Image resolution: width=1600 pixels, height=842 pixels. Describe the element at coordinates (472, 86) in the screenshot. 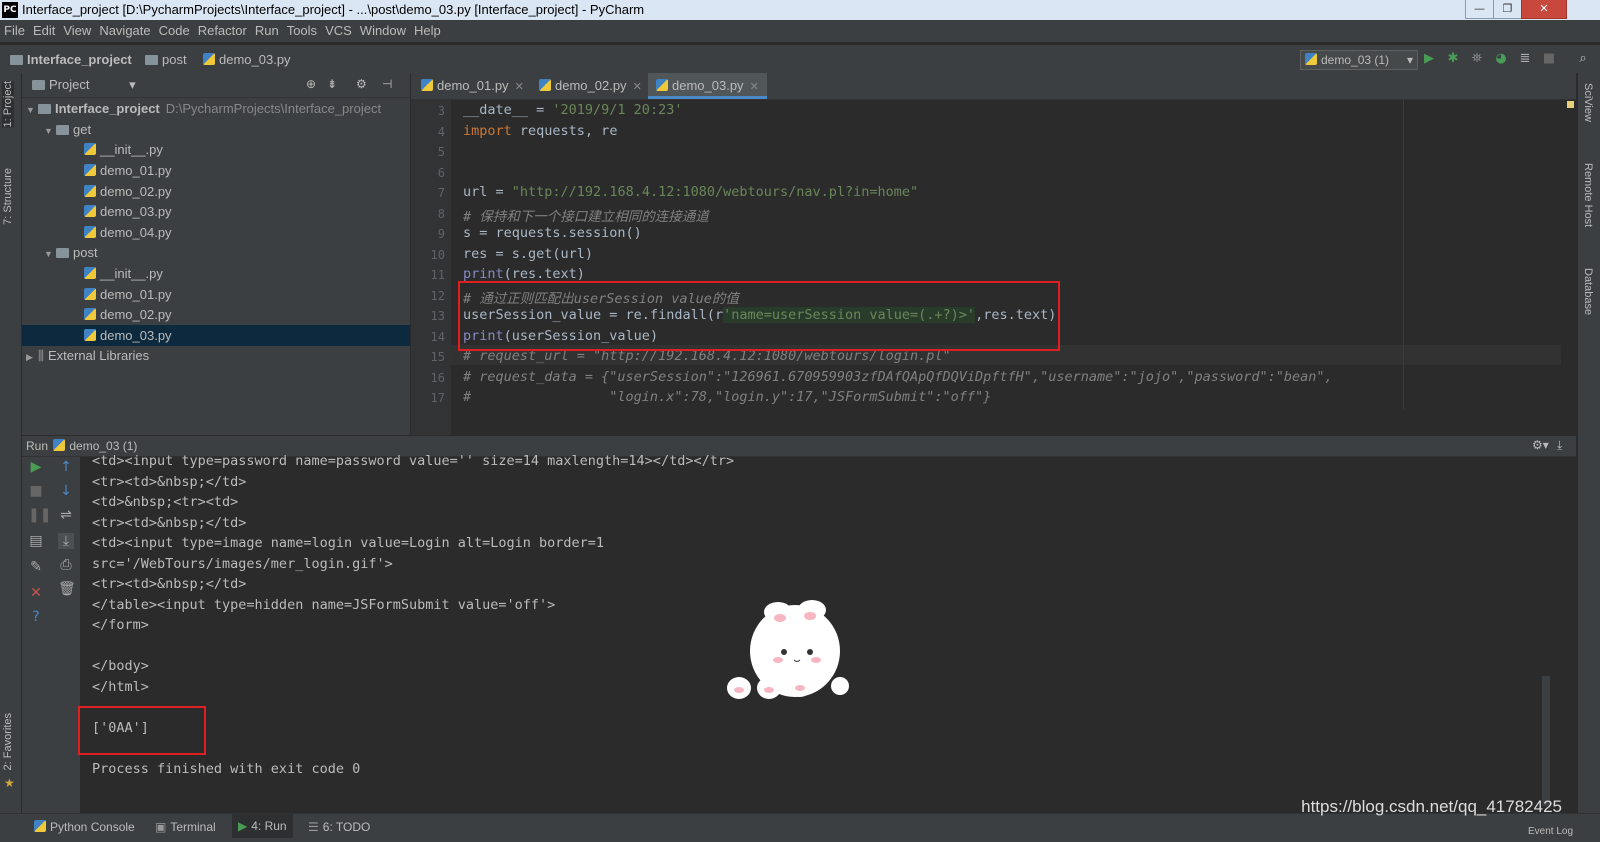

I see `tab-demo-01: demo_01.py ✕` at that location.